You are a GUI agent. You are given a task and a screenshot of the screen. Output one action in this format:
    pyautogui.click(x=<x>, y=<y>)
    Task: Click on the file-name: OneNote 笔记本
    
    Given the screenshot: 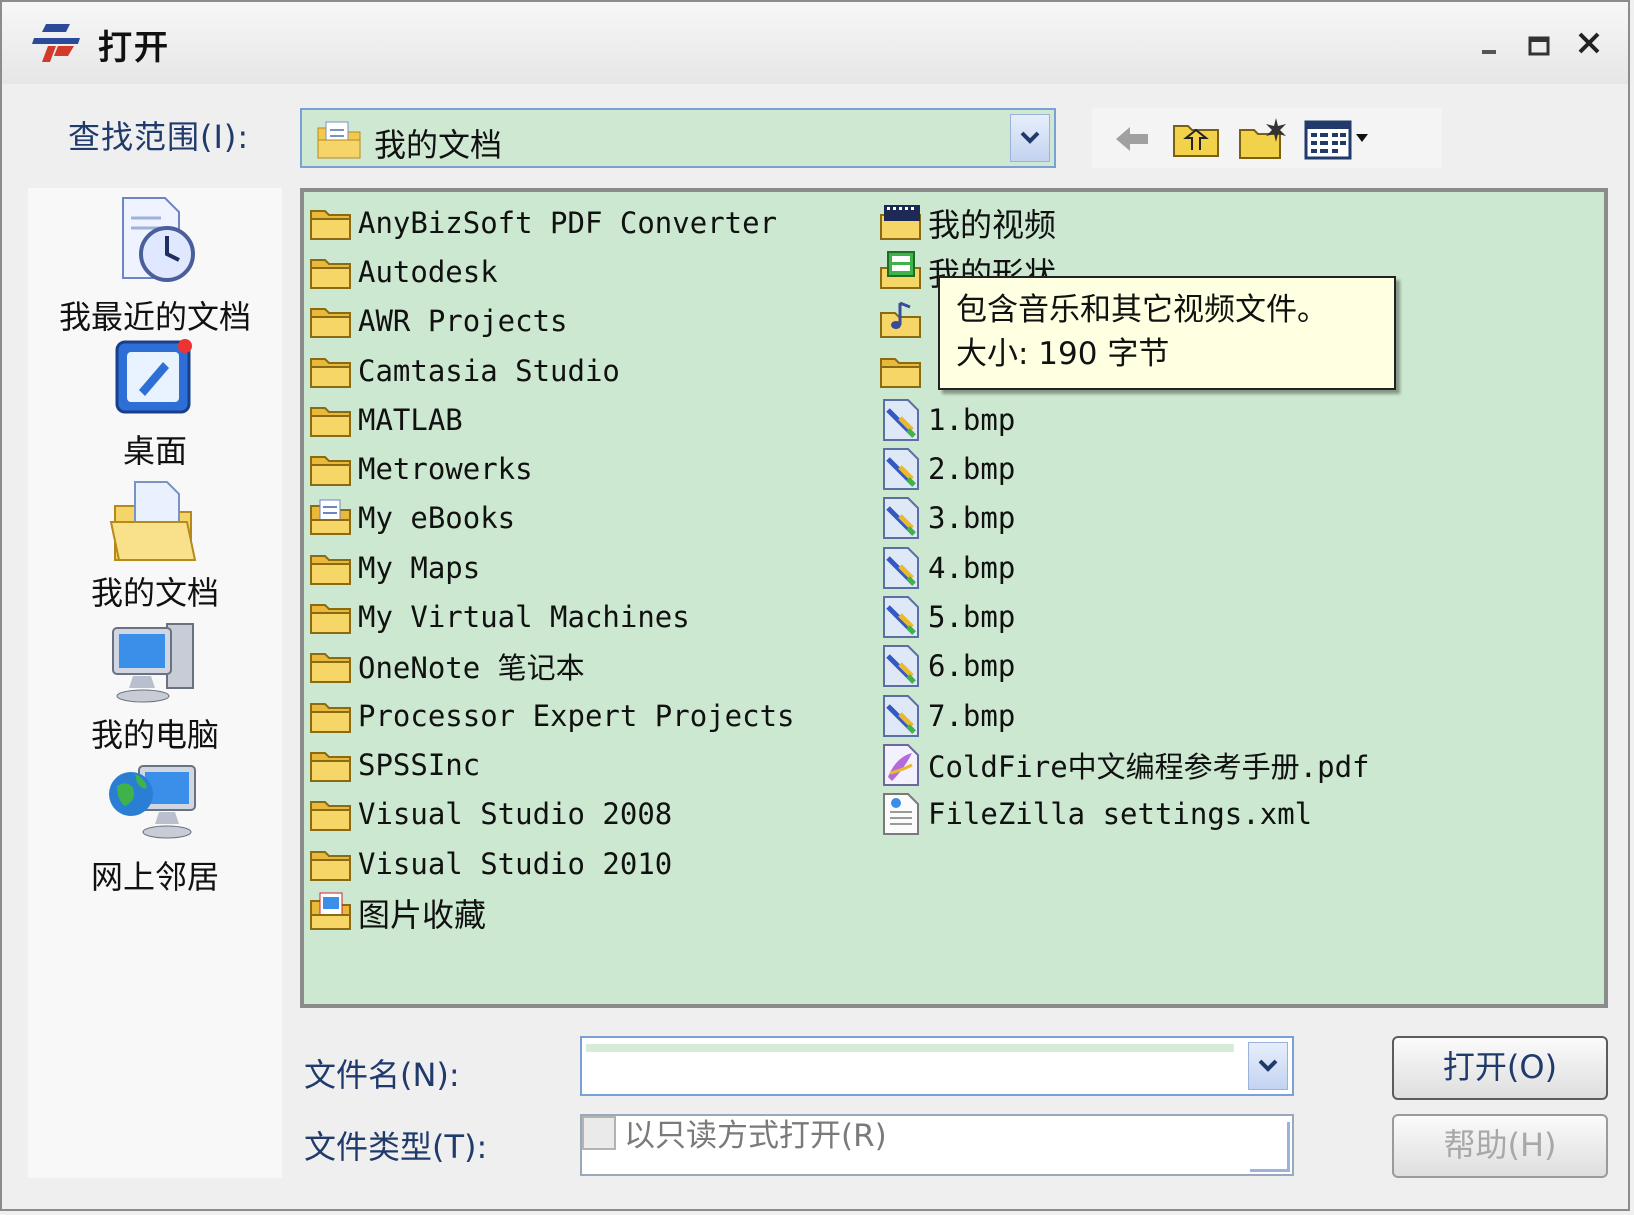 What is the action you would take?
    pyautogui.click(x=471, y=668)
    